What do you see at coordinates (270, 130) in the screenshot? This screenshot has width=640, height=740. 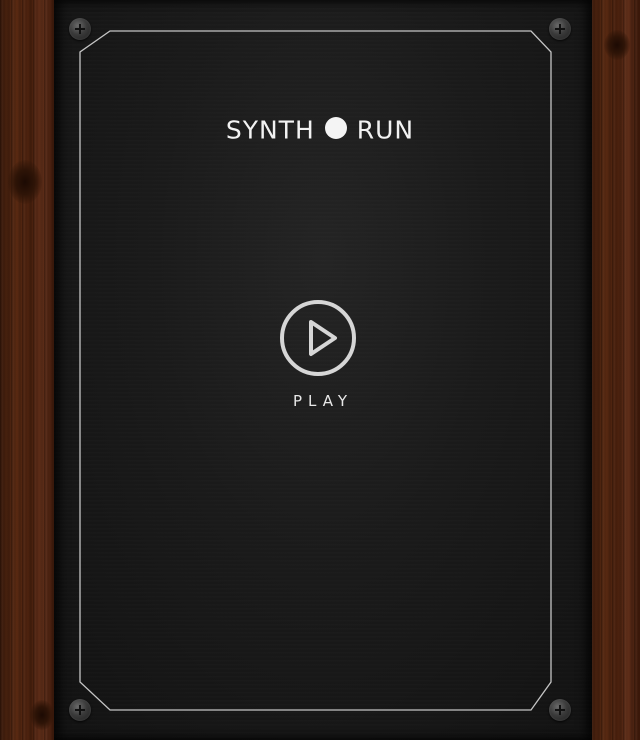 I see `title-left: SYNTH` at bounding box center [270, 130].